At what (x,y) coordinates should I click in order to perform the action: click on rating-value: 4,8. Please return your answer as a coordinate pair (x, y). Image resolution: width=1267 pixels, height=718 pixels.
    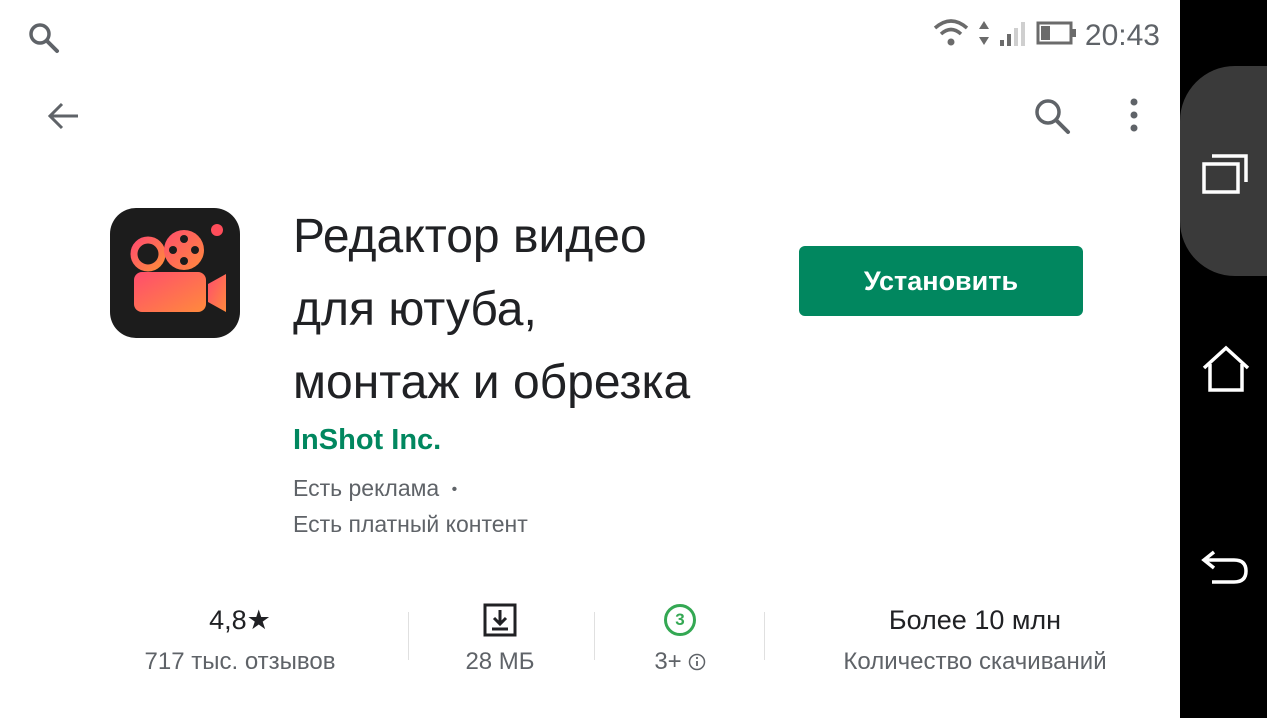
    Looking at the image, I should click on (228, 619).